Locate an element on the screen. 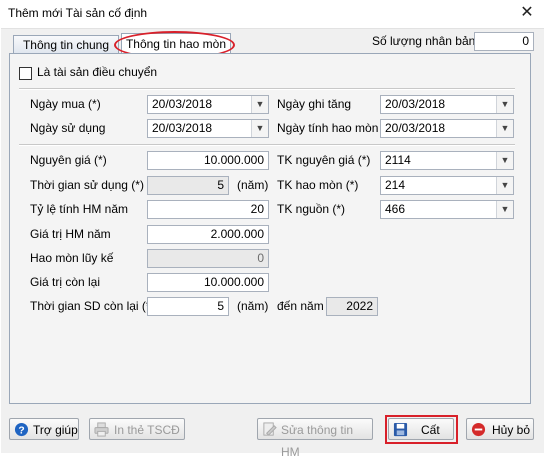  close-icon: ✕ is located at coordinates (527, 13).